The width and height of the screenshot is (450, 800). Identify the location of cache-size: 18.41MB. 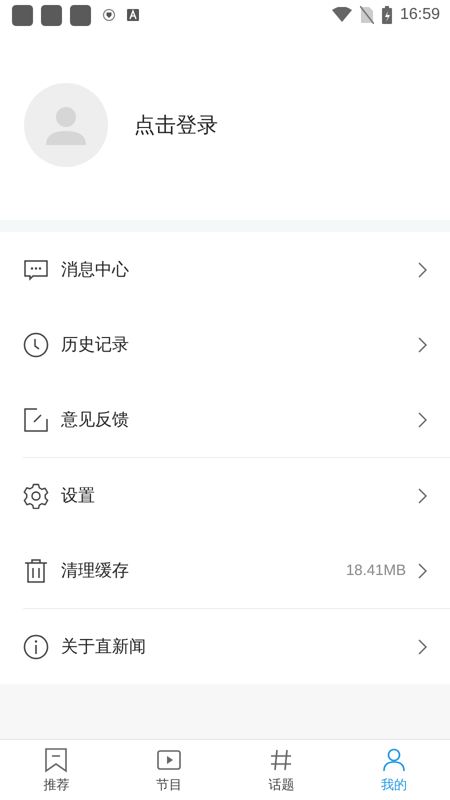
(376, 570).